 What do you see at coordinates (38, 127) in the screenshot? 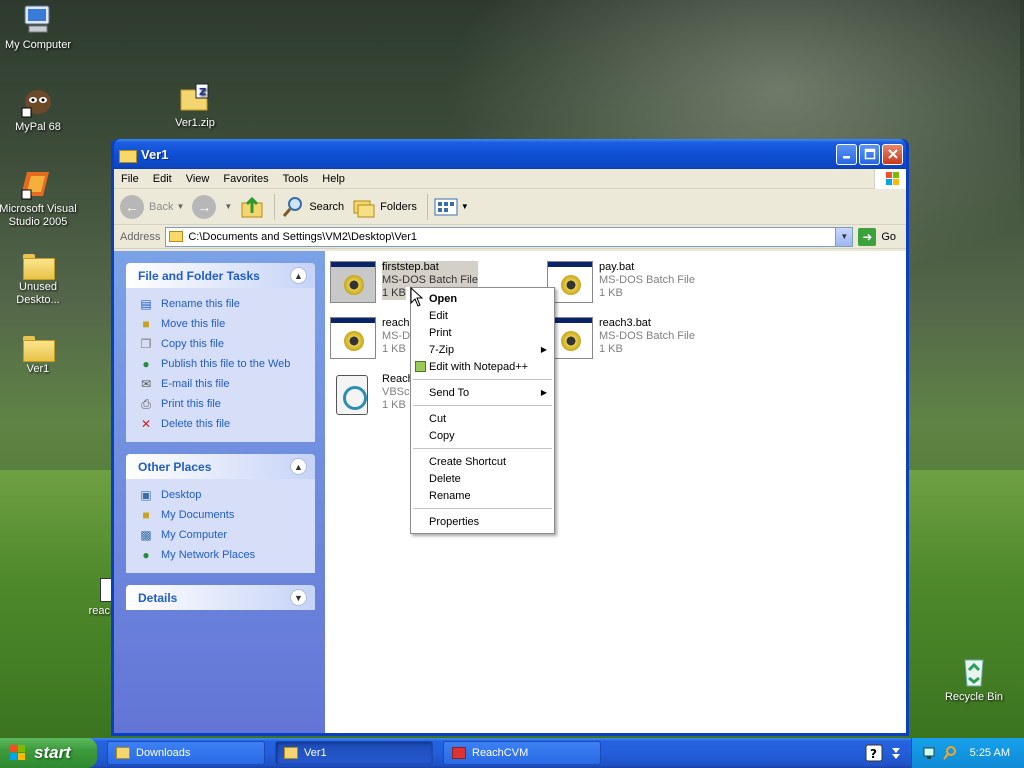
I see `desktop-icon-label: MyPal 68` at bounding box center [38, 127].